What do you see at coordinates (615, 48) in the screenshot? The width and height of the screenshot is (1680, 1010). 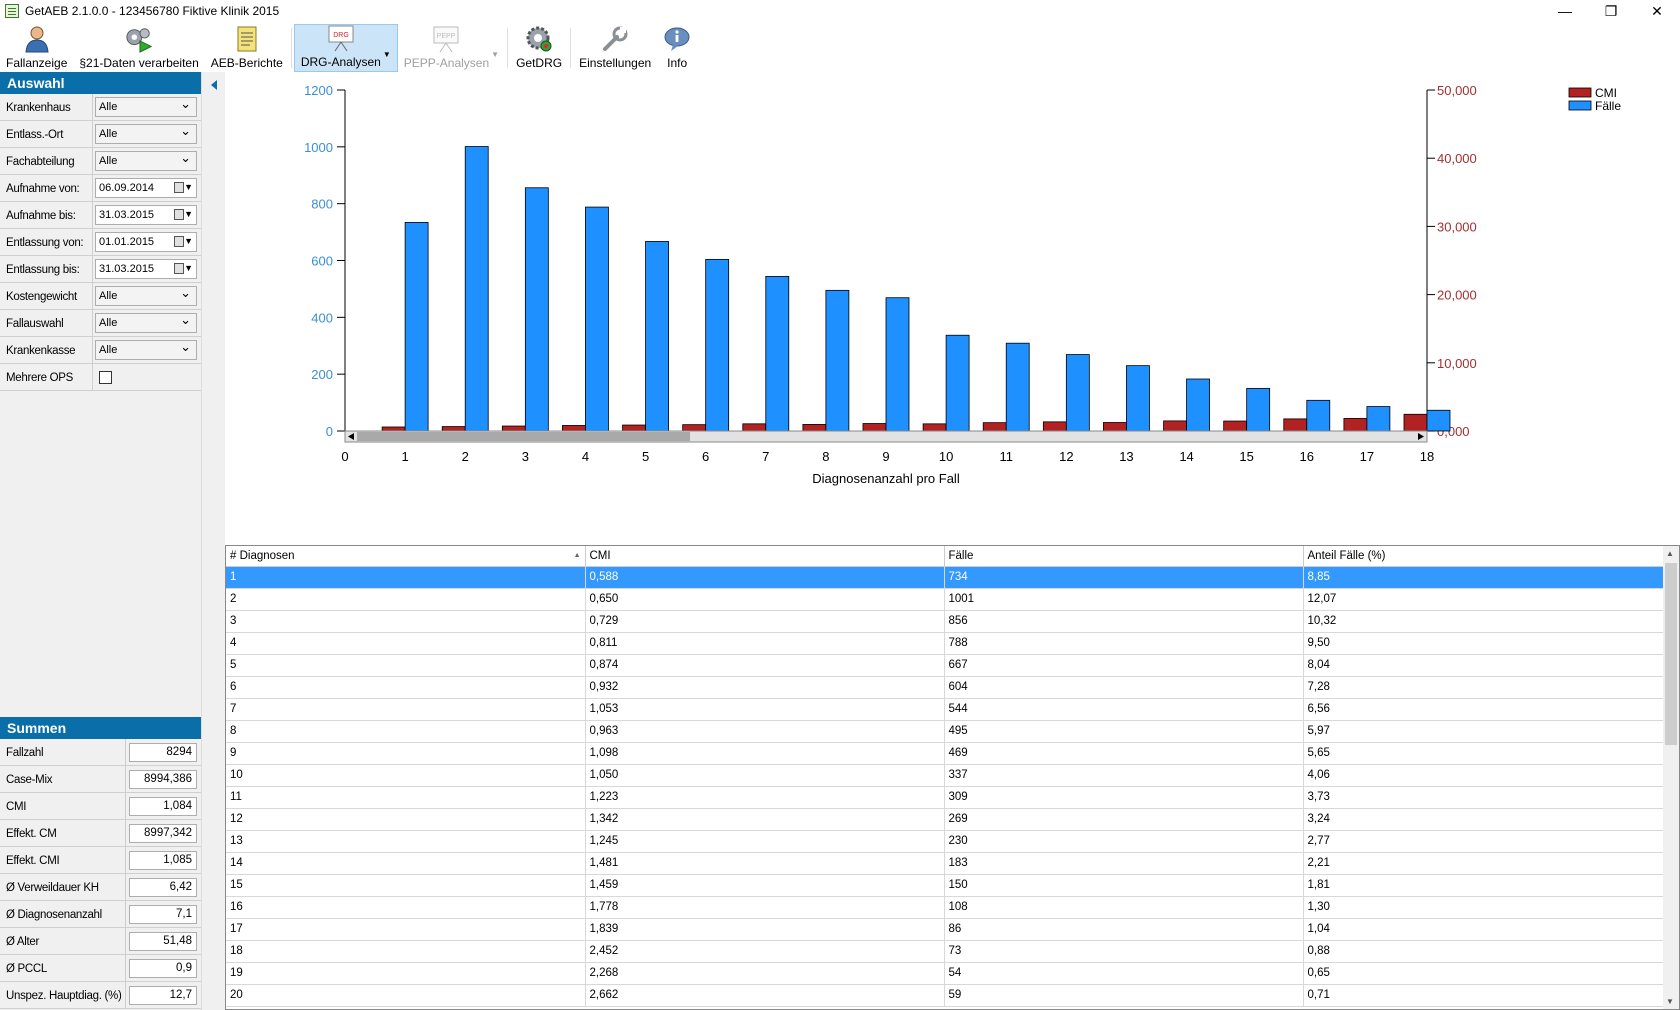 I see `einstellungen-button: Einstellungen` at bounding box center [615, 48].